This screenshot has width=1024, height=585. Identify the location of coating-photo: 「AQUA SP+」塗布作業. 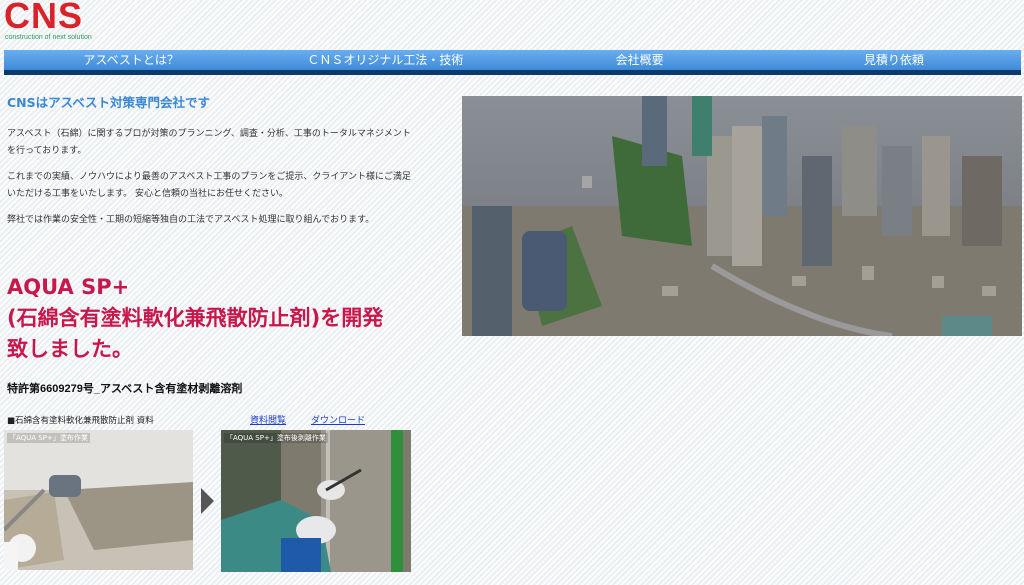
(98, 500).